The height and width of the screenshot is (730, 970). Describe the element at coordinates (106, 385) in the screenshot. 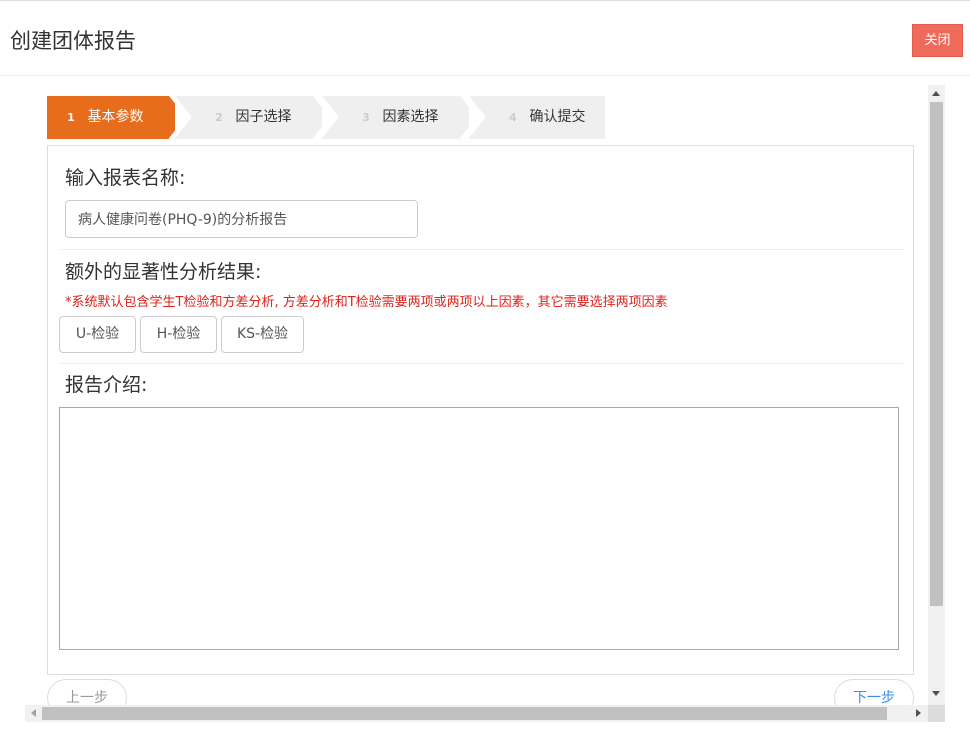

I see `report-intro-label: 报告介绍:` at that location.